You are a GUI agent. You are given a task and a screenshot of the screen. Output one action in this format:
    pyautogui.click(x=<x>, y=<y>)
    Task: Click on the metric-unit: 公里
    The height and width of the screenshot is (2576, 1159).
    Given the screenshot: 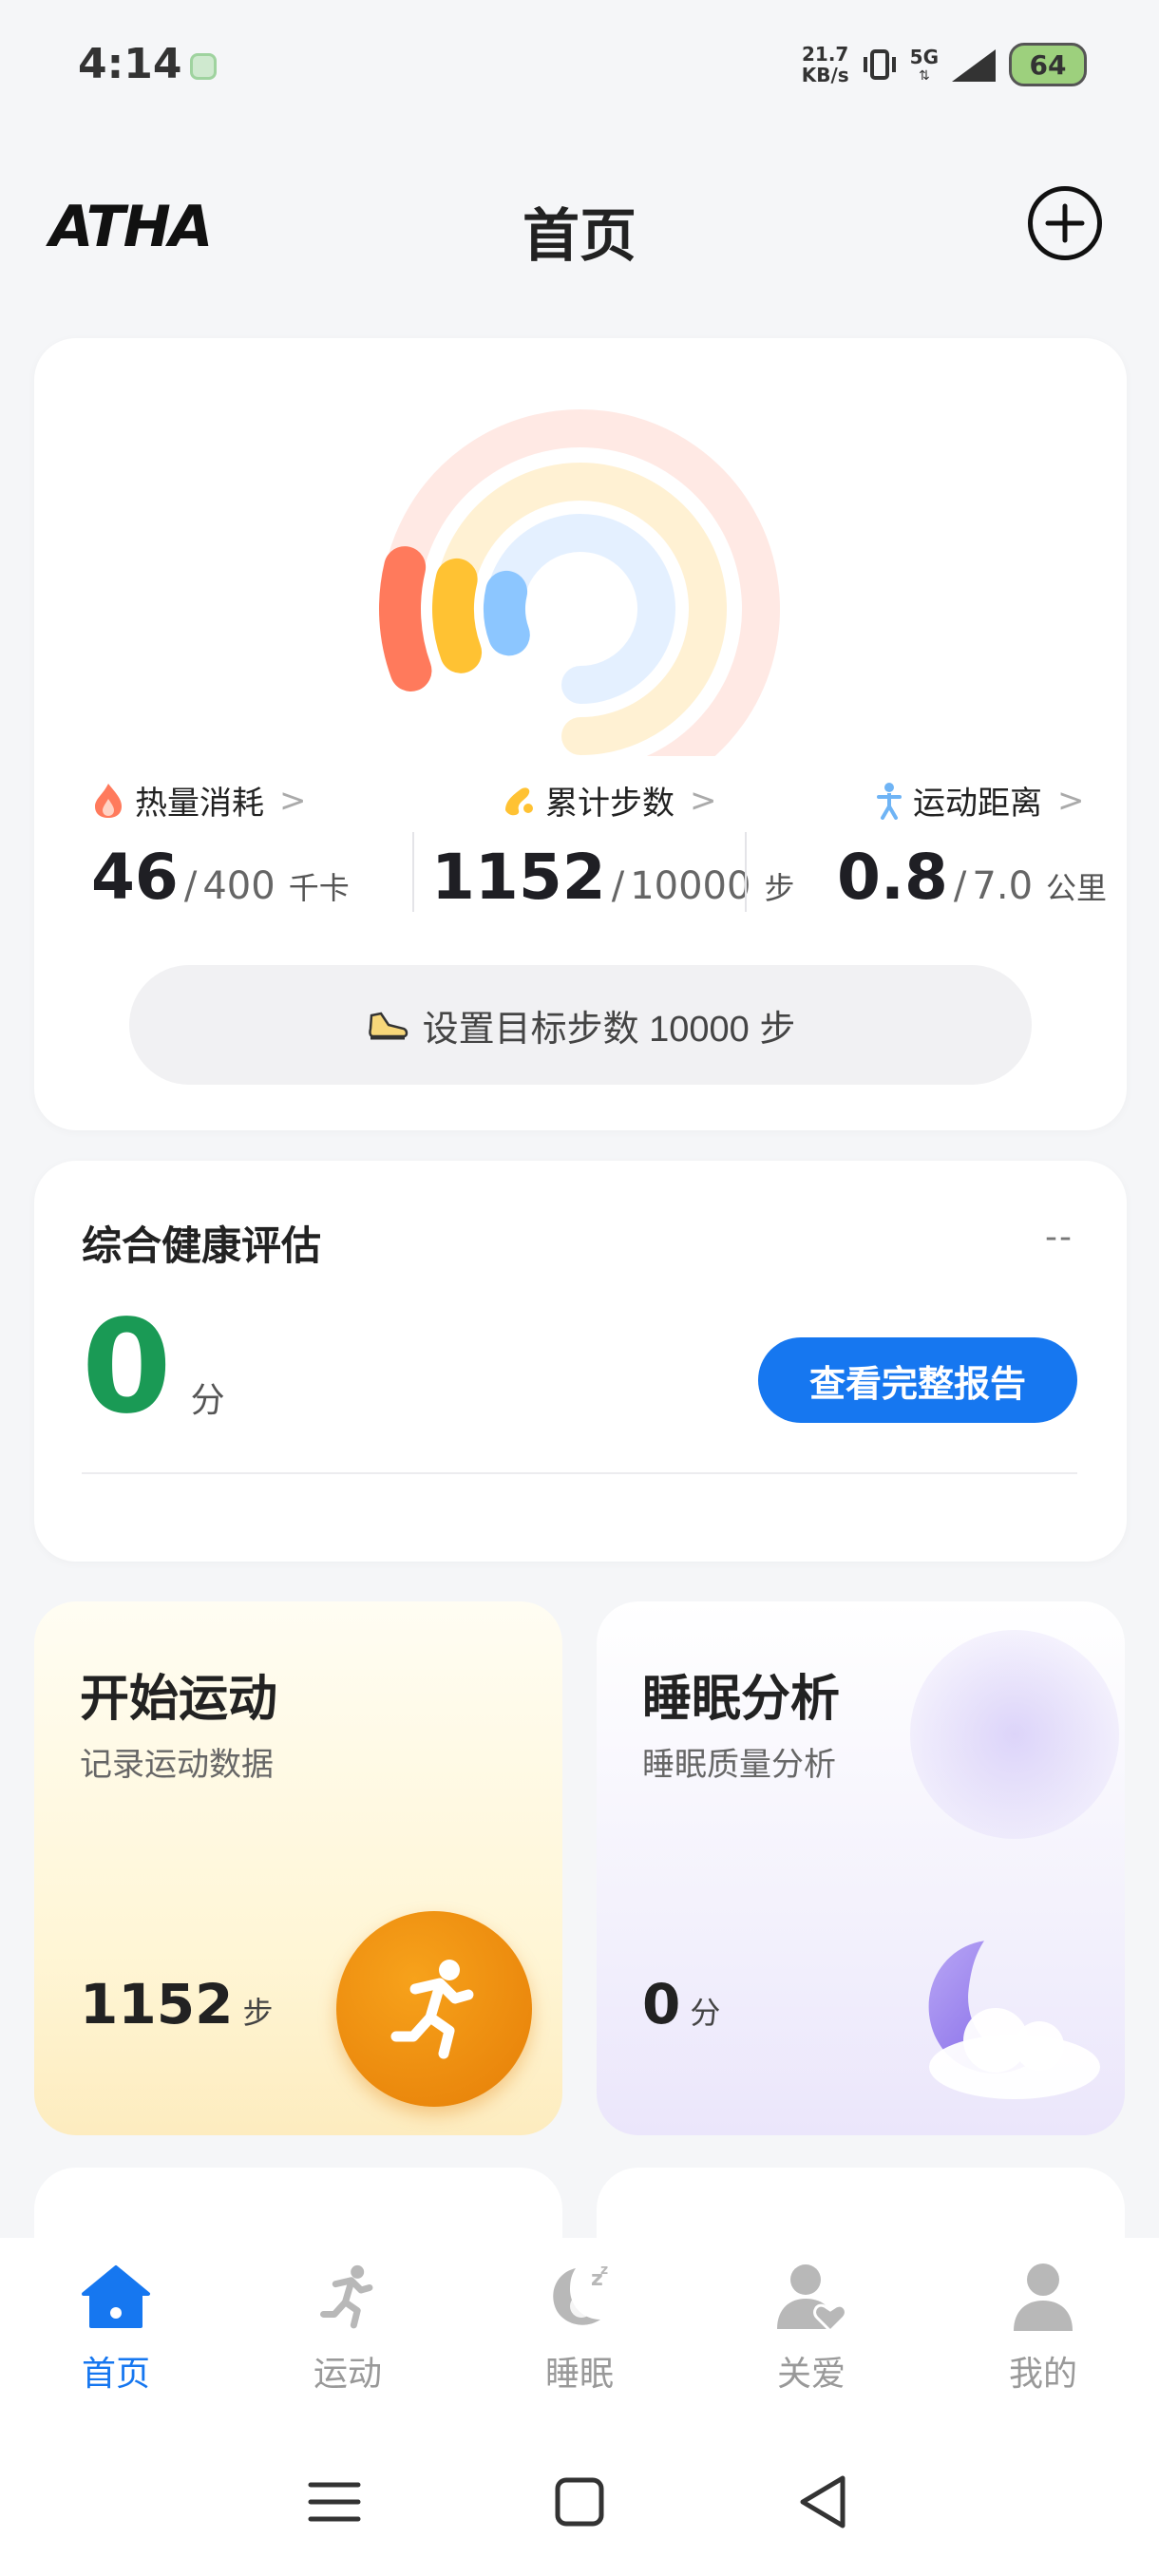 What is the action you would take?
    pyautogui.click(x=1077, y=888)
    